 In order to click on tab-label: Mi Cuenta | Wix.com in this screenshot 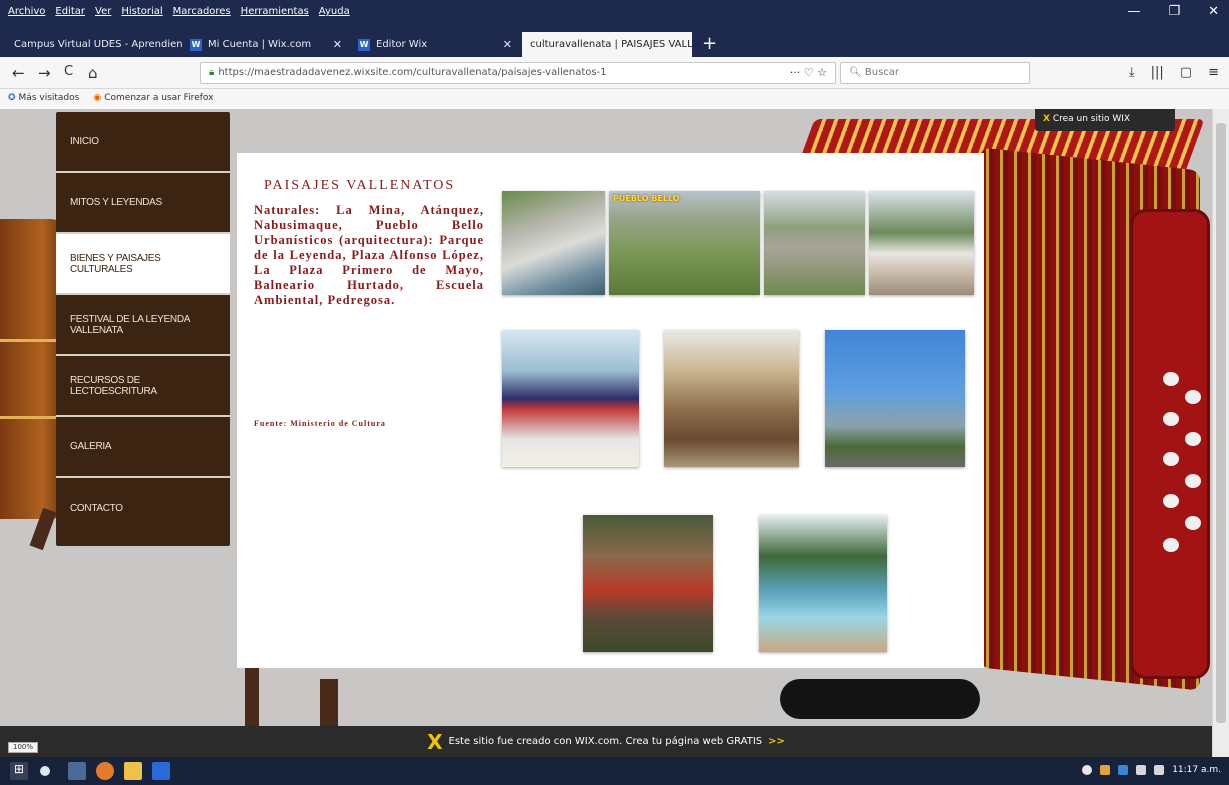, I will do `click(260, 44)`.